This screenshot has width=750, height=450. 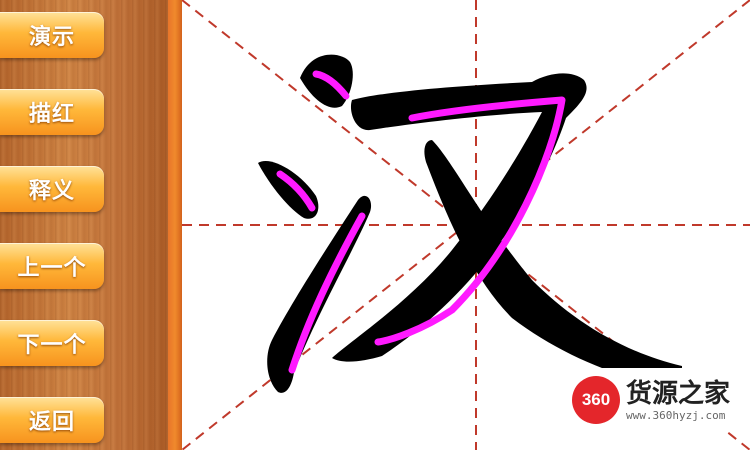 I want to click on back-button: 返回, so click(x=52, y=420).